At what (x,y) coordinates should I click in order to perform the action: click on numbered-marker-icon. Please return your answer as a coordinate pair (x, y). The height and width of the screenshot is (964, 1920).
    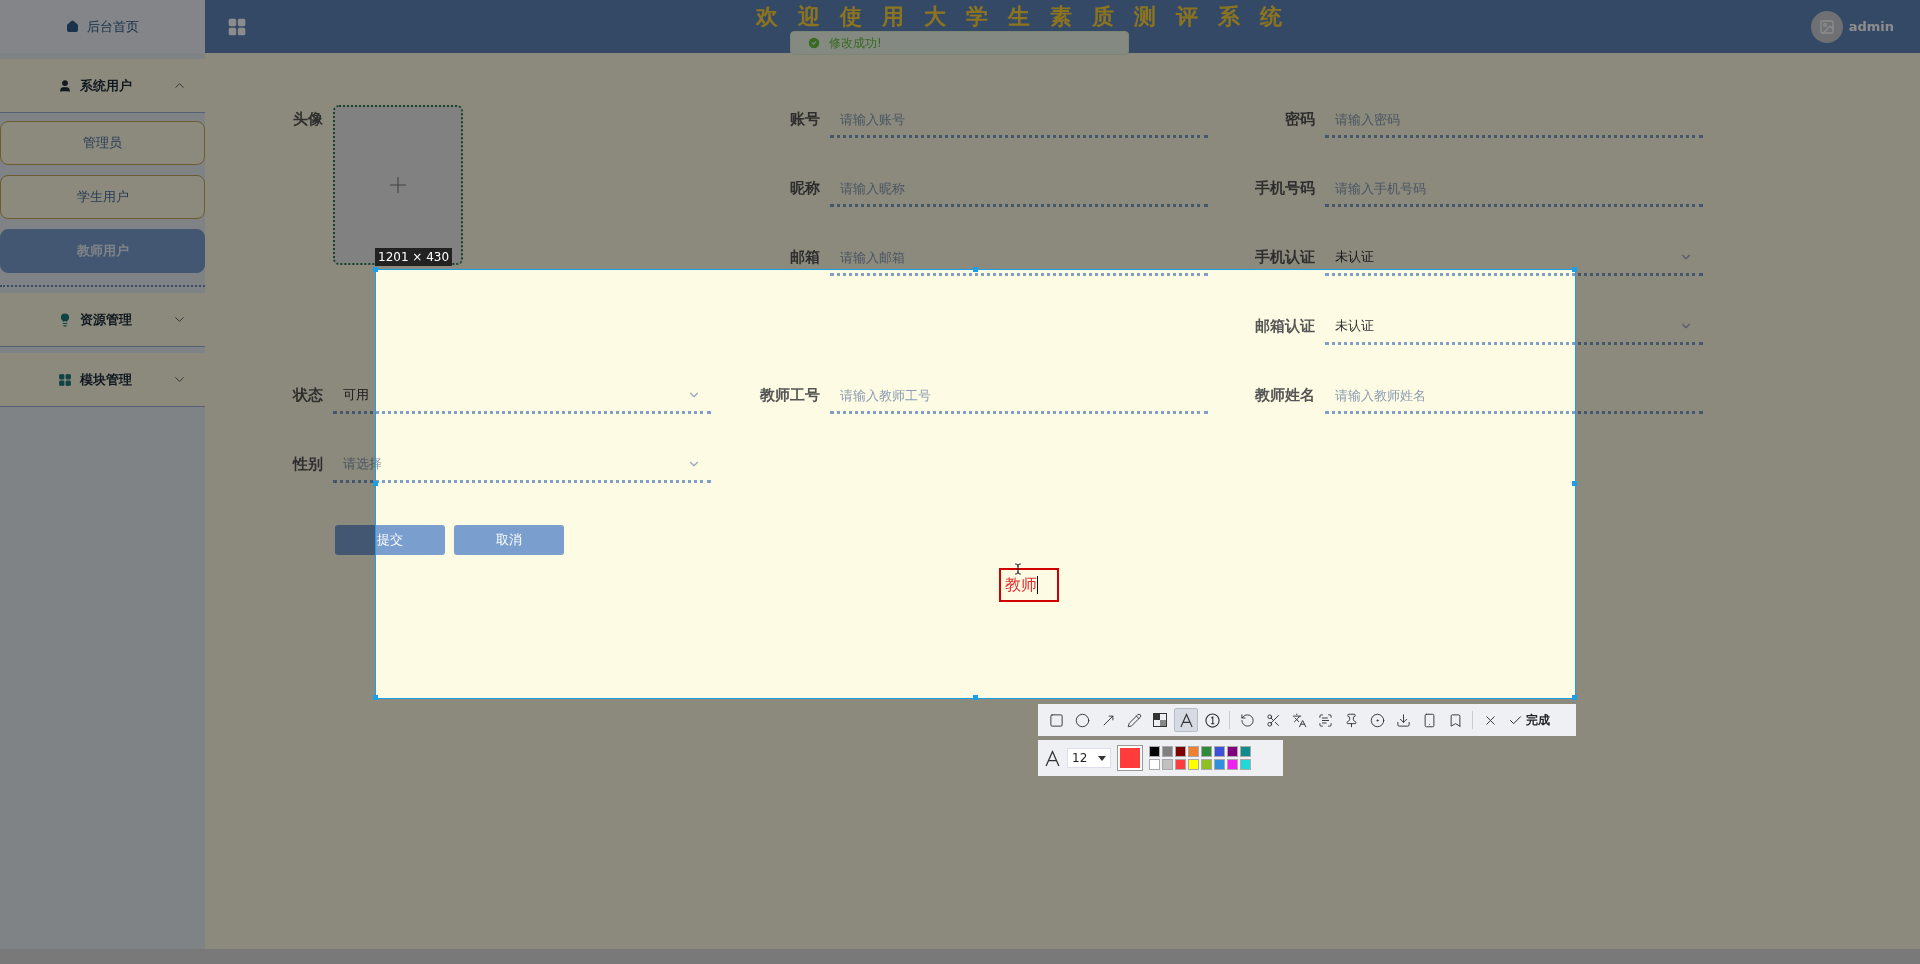
    Looking at the image, I should click on (1212, 720).